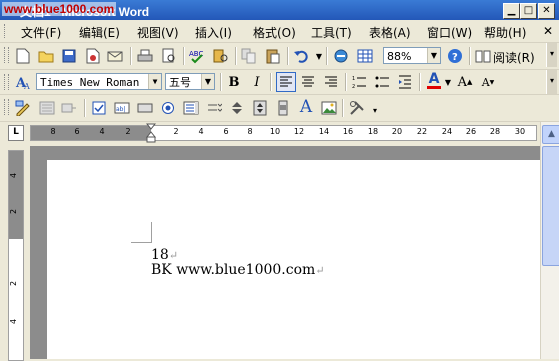 The image size is (559, 361). I want to click on help-icon: ?, so click(455, 56).